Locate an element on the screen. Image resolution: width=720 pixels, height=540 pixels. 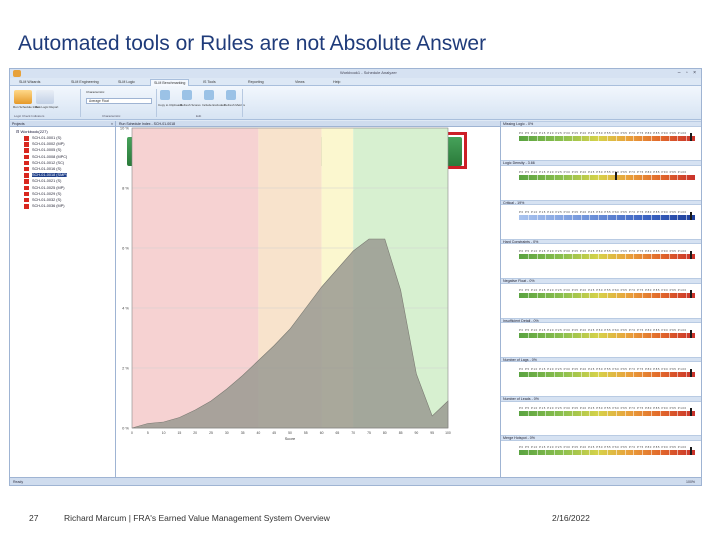
ribbon-separator is located at coordinates (156, 103).